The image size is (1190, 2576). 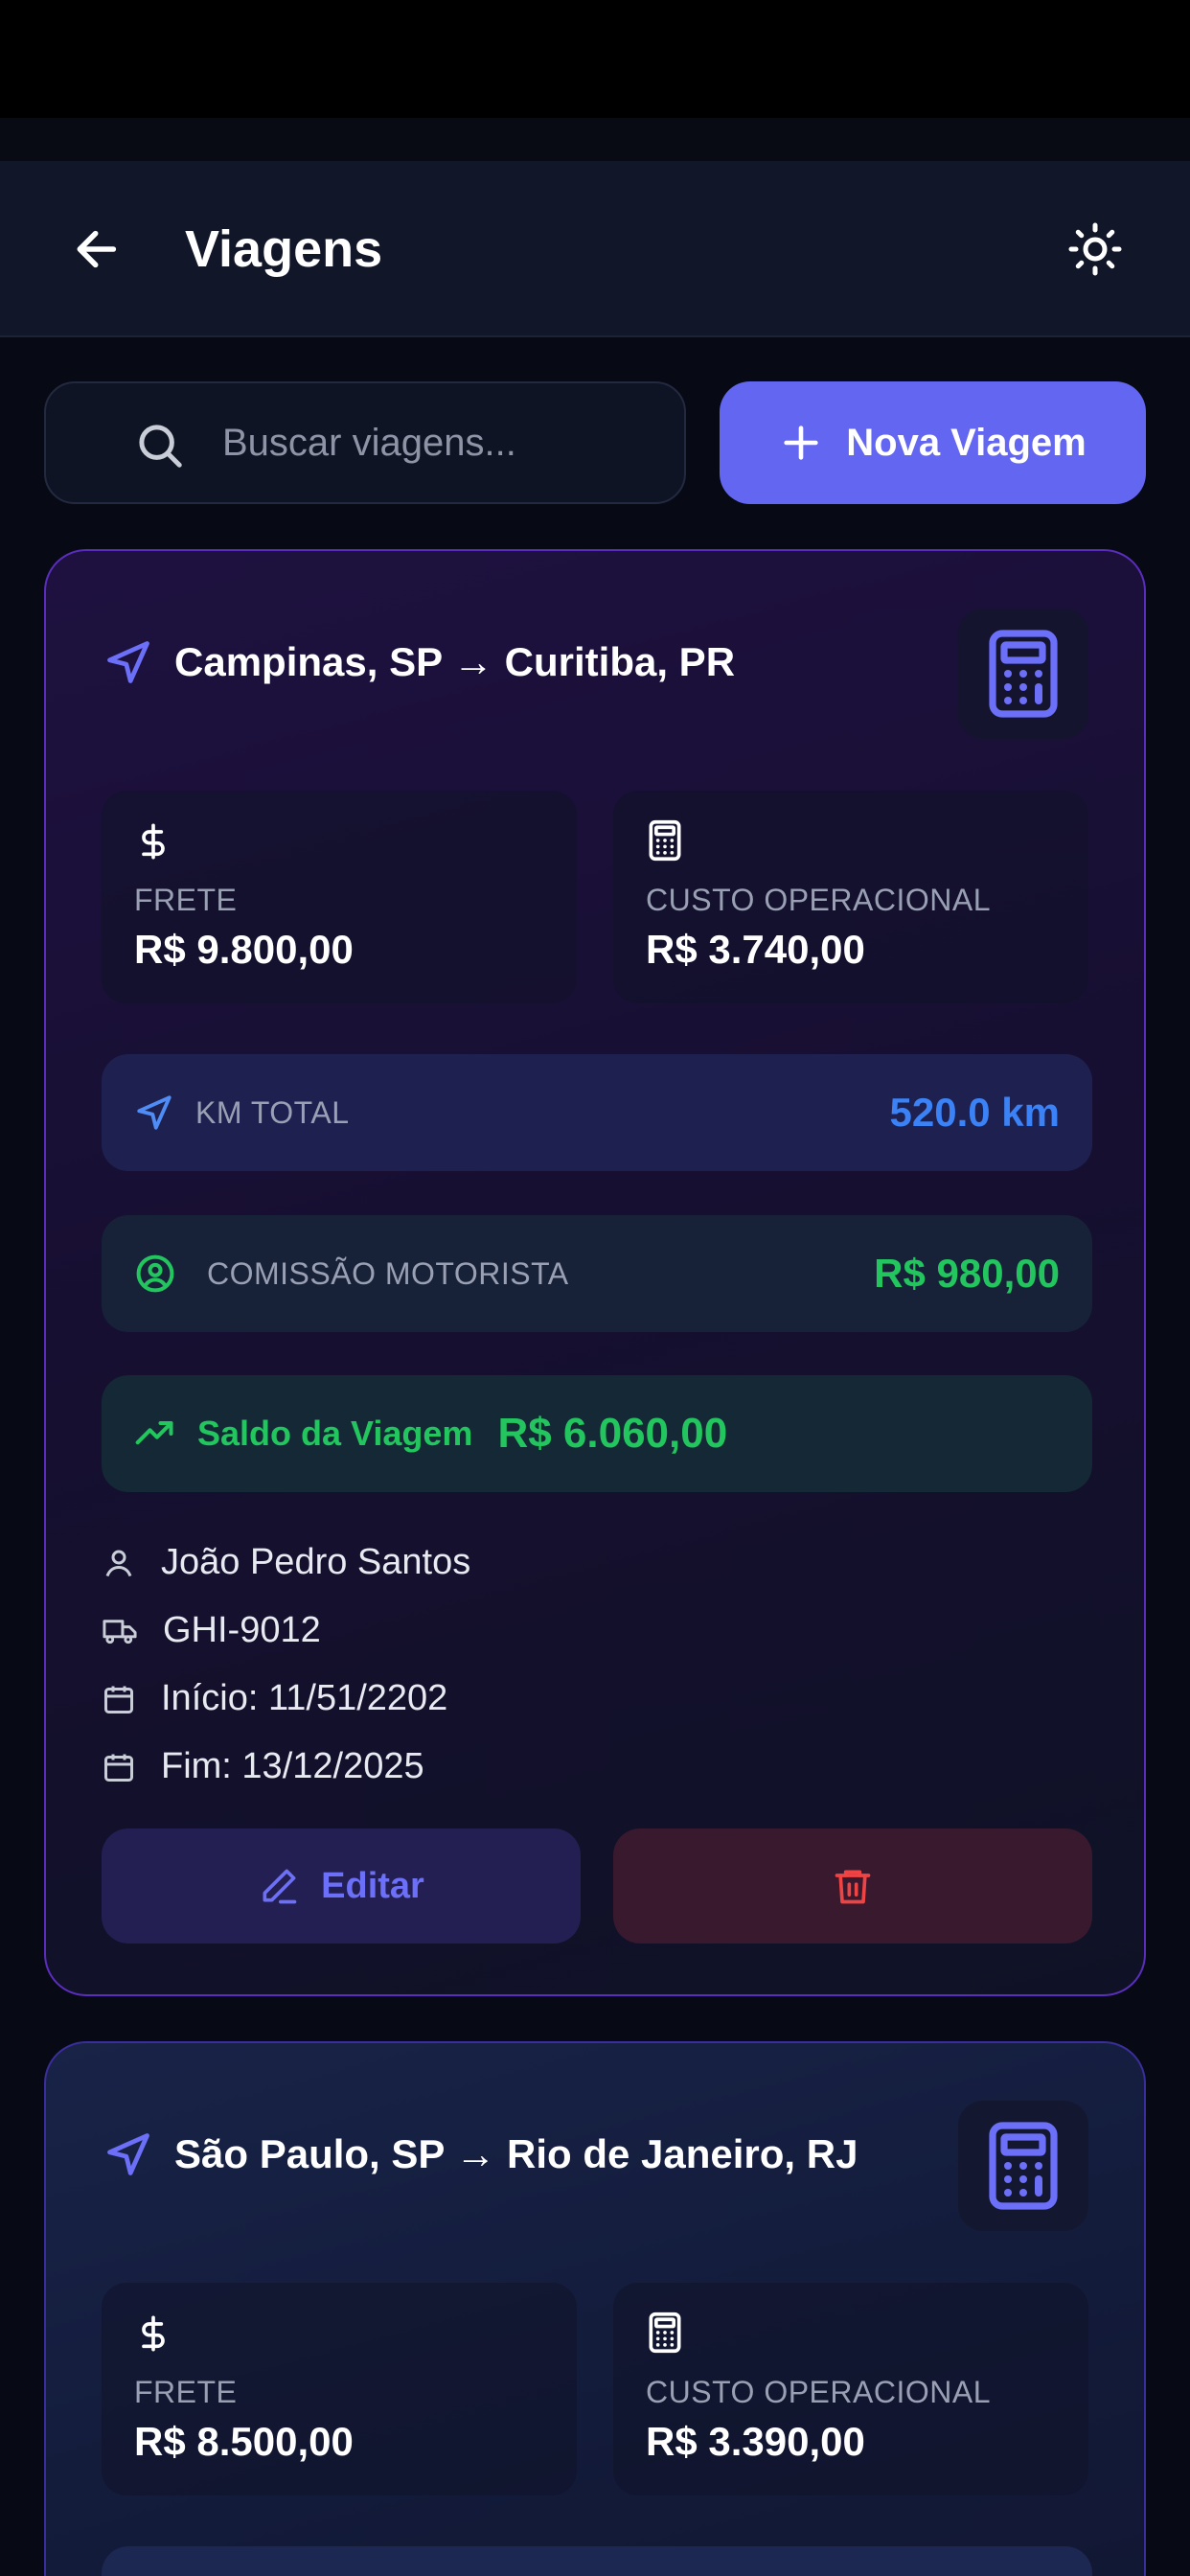 I want to click on km-total-row, so click(x=597, y=2561).